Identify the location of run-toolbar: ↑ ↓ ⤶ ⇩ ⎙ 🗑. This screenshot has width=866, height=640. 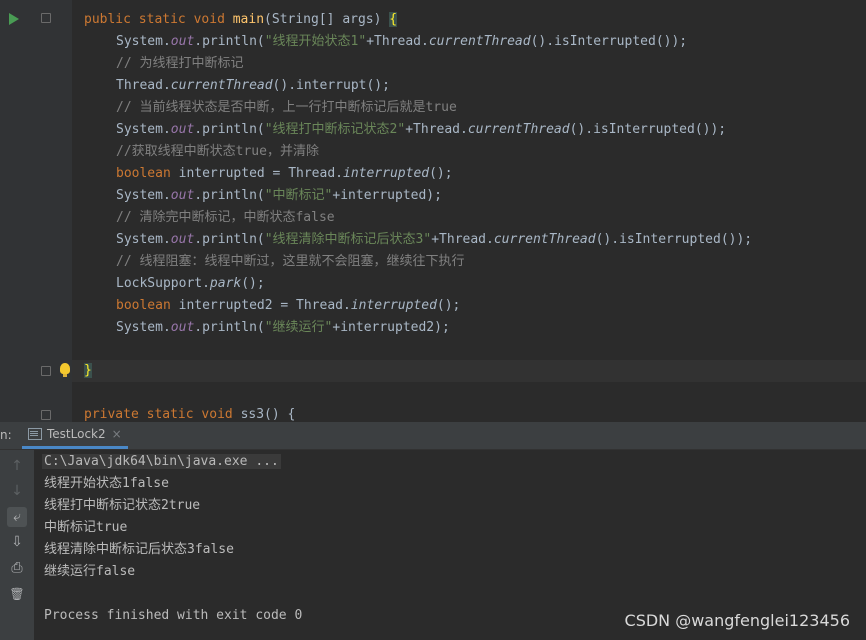
(17, 545).